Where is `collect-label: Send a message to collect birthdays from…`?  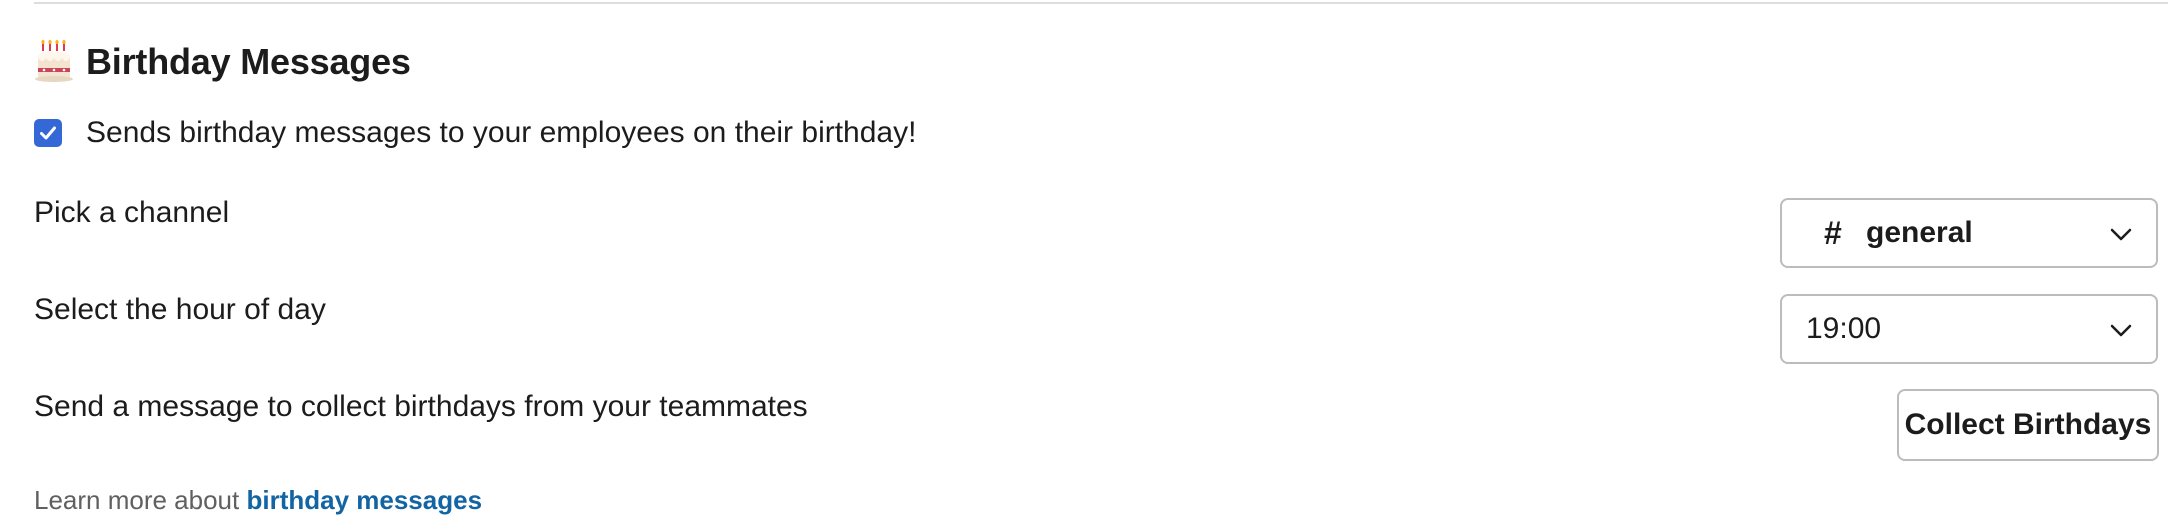 collect-label: Send a message to collect birthdays from… is located at coordinates (421, 406).